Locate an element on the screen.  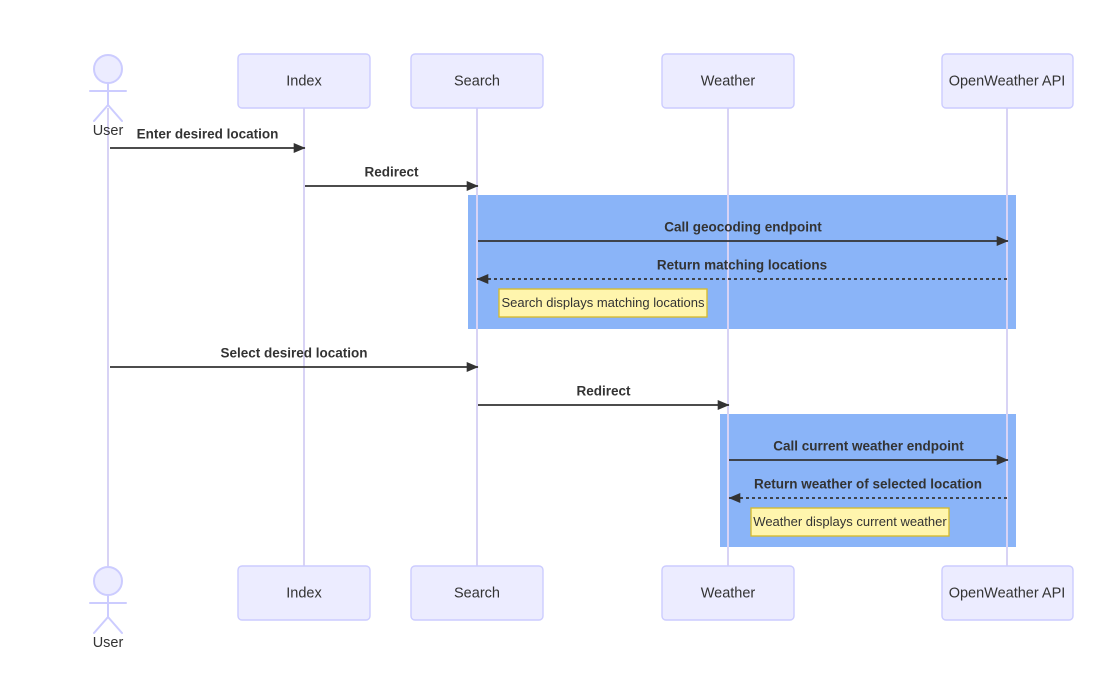
note-label: Weather displays current weather is located at coordinates (850, 521).